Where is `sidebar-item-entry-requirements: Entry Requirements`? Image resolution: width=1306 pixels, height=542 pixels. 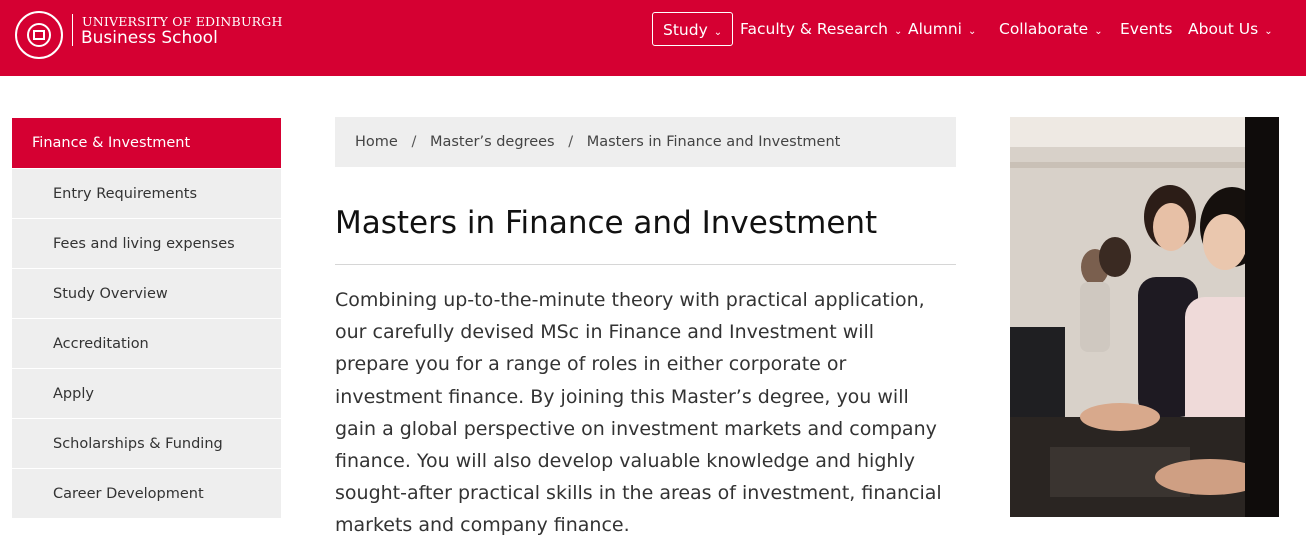
sidebar-item-entry-requirements: Entry Requirements is located at coordinates (146, 193).